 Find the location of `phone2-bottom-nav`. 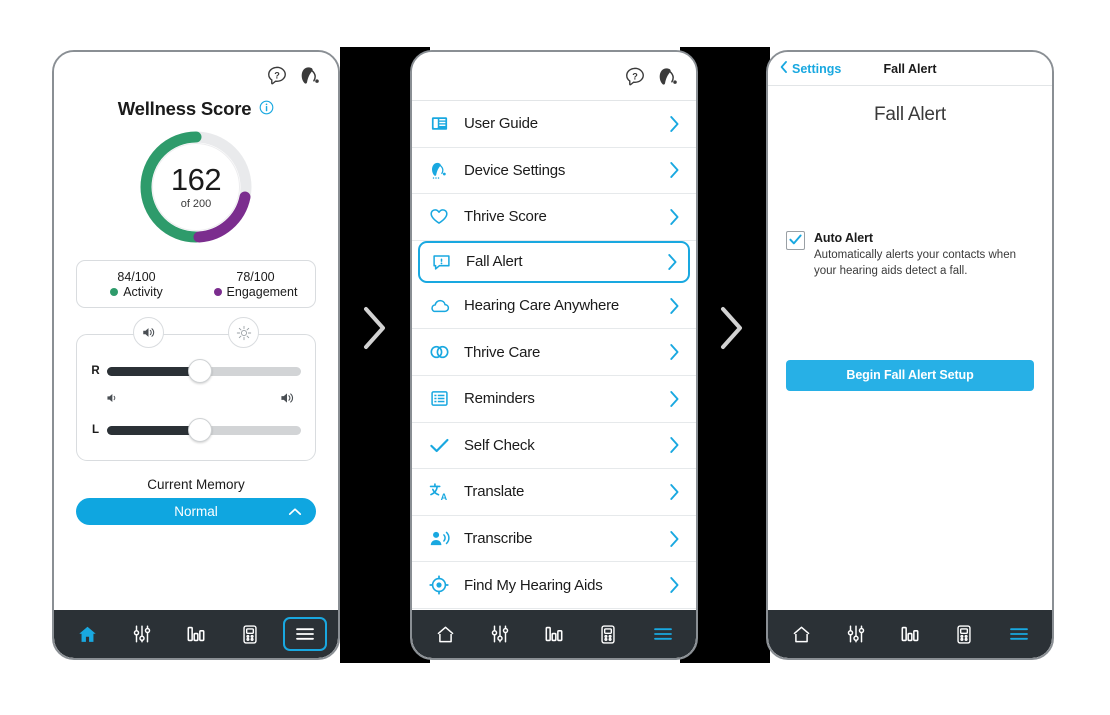

phone2-bottom-nav is located at coordinates (554, 634).